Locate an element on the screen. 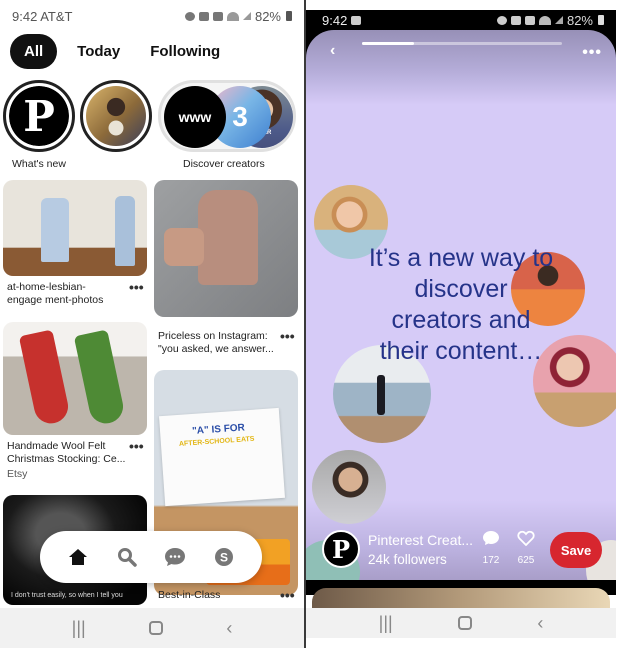 The image size is (622, 648). story-progress-bar is located at coordinates (462, 43).